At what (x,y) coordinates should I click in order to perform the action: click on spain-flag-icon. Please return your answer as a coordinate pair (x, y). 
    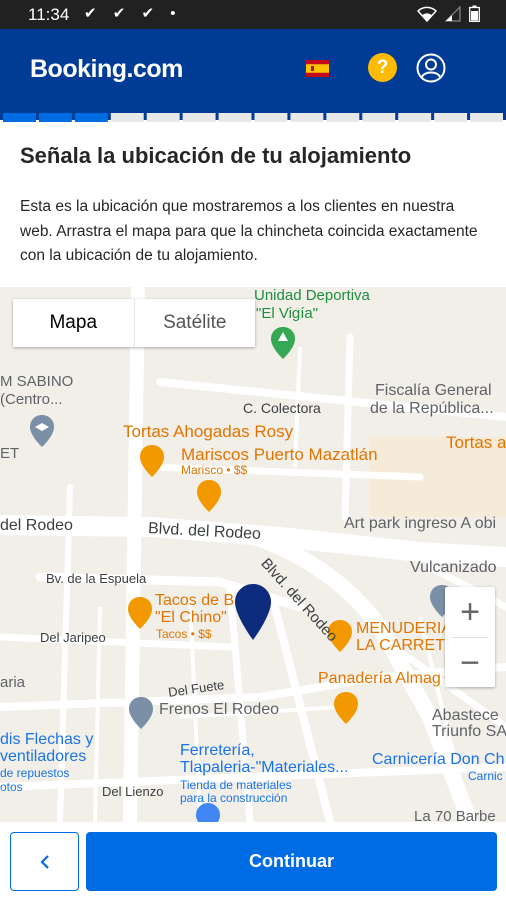
    Looking at the image, I should click on (317, 68).